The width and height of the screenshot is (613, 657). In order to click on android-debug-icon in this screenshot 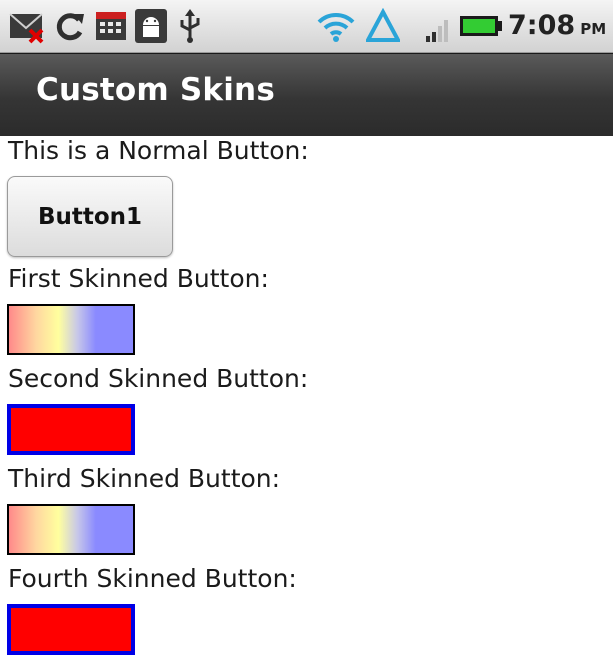, I will do `click(151, 26)`.